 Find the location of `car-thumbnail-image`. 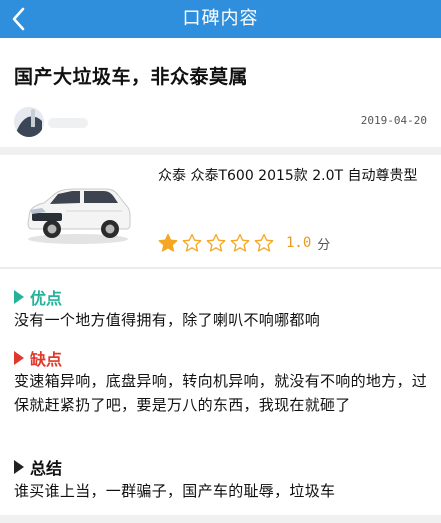

car-thumbnail-image is located at coordinates (79, 216).